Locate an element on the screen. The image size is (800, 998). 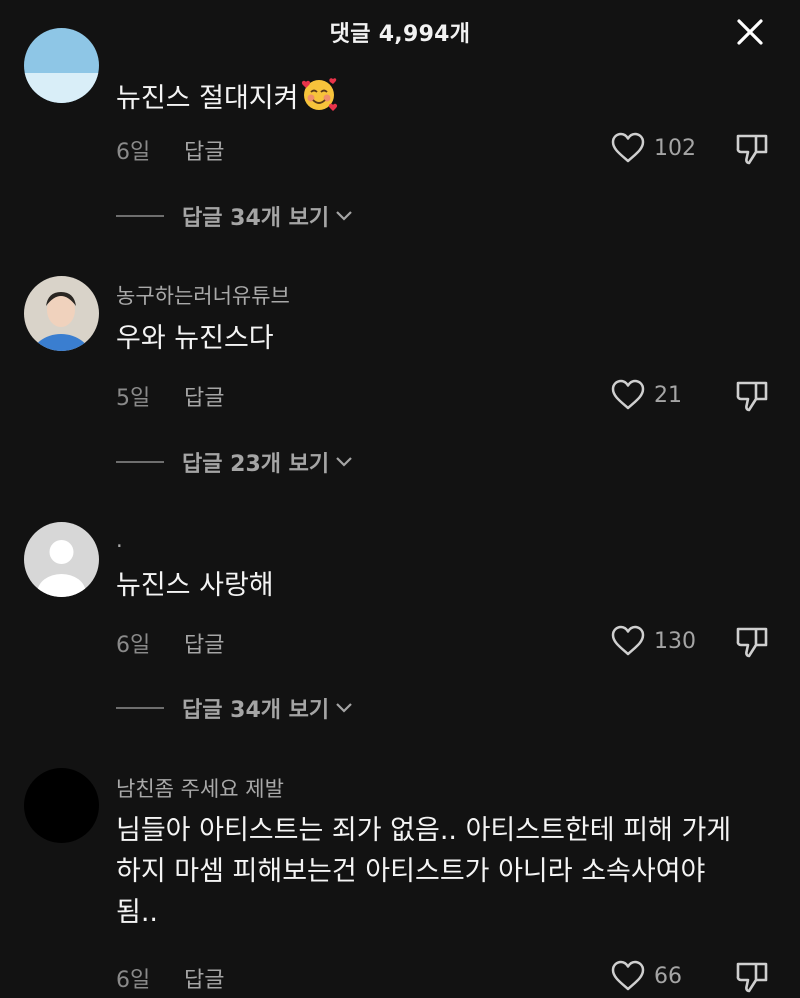
comment-username: 남친좀 주세요 제발 is located at coordinates (200, 788).